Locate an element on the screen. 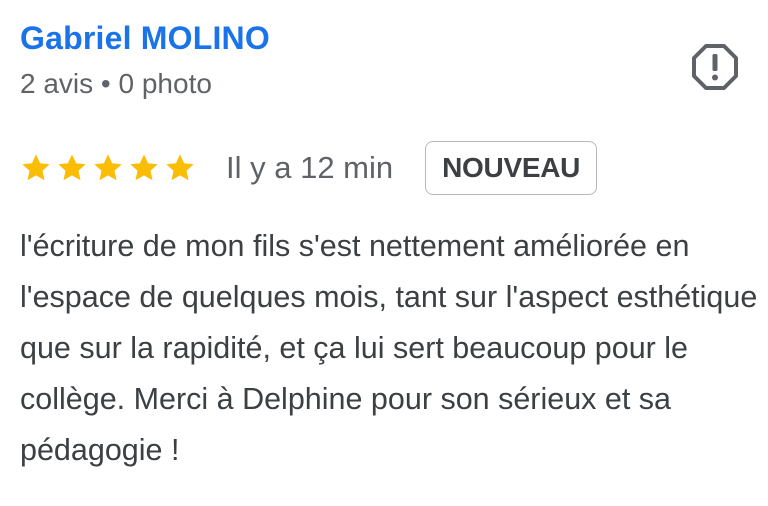 The width and height of the screenshot is (768, 506). new-badge: NOUVEAU is located at coordinates (511, 168).